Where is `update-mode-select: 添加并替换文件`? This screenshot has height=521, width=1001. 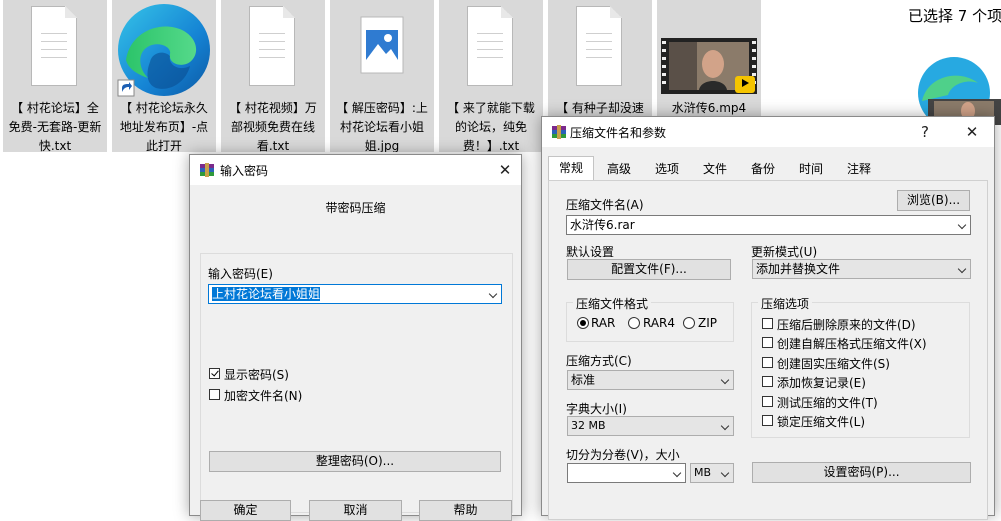 update-mode-select: 添加并替换文件 is located at coordinates (861, 269).